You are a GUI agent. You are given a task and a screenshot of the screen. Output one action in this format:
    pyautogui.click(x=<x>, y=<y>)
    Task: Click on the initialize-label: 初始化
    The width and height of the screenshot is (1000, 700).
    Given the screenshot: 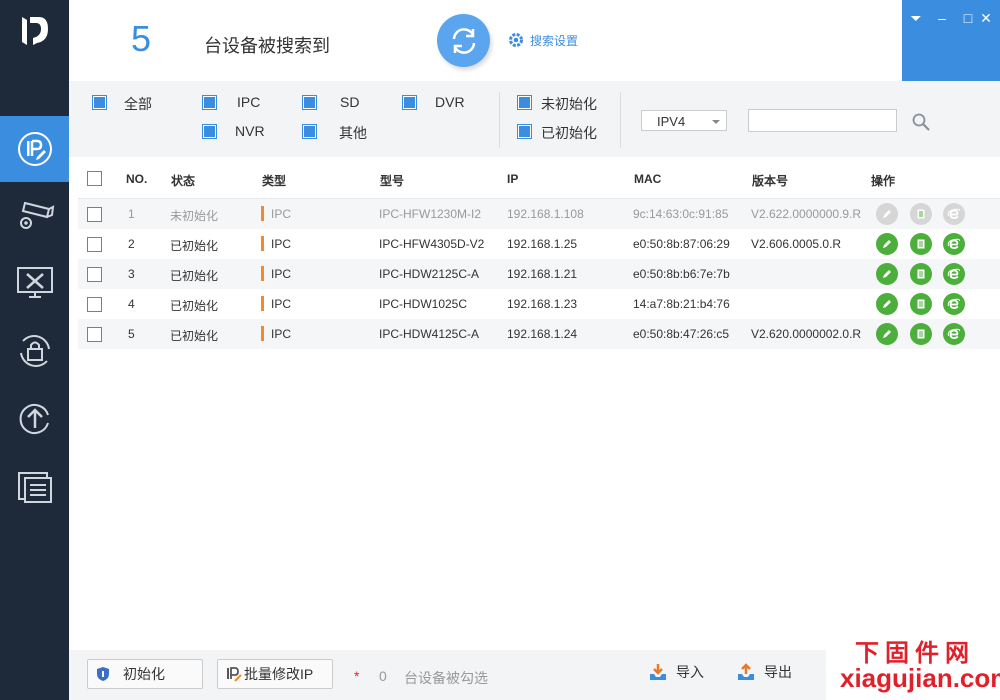 What is the action you would take?
    pyautogui.click(x=144, y=674)
    